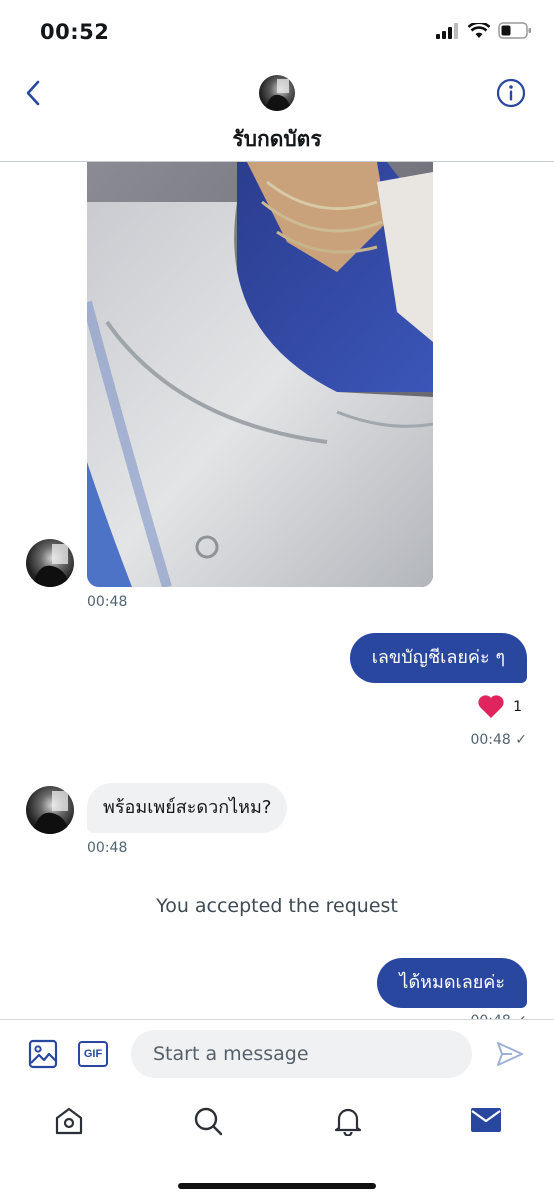 This screenshot has height=1200, width=554. Describe the element at coordinates (498, 740) in the screenshot. I see `message-timestamp: 00:48 ✓` at that location.